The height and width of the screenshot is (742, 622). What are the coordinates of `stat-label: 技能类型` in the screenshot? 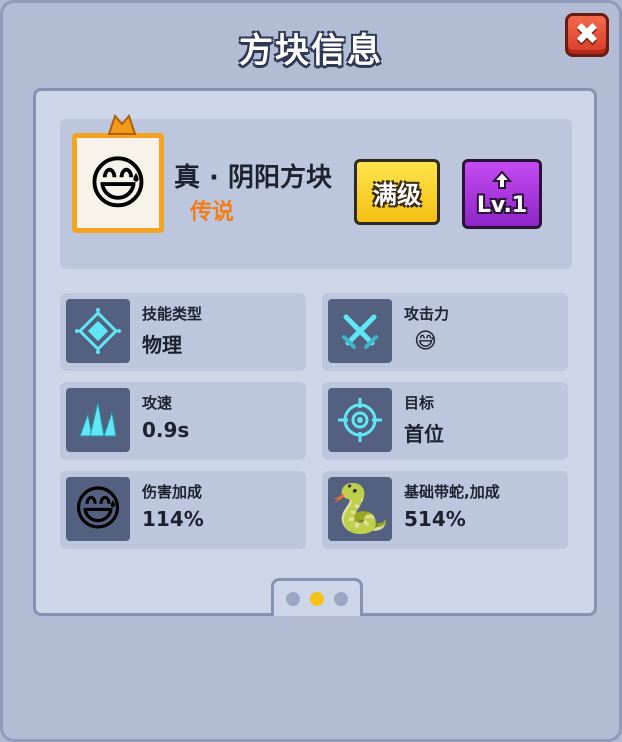 It's located at (172, 314).